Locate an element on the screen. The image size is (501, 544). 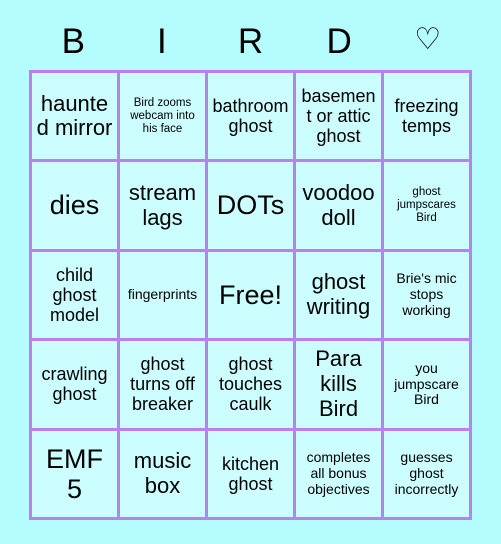
bingo-cell: bathroom ghost is located at coordinates (250, 116).